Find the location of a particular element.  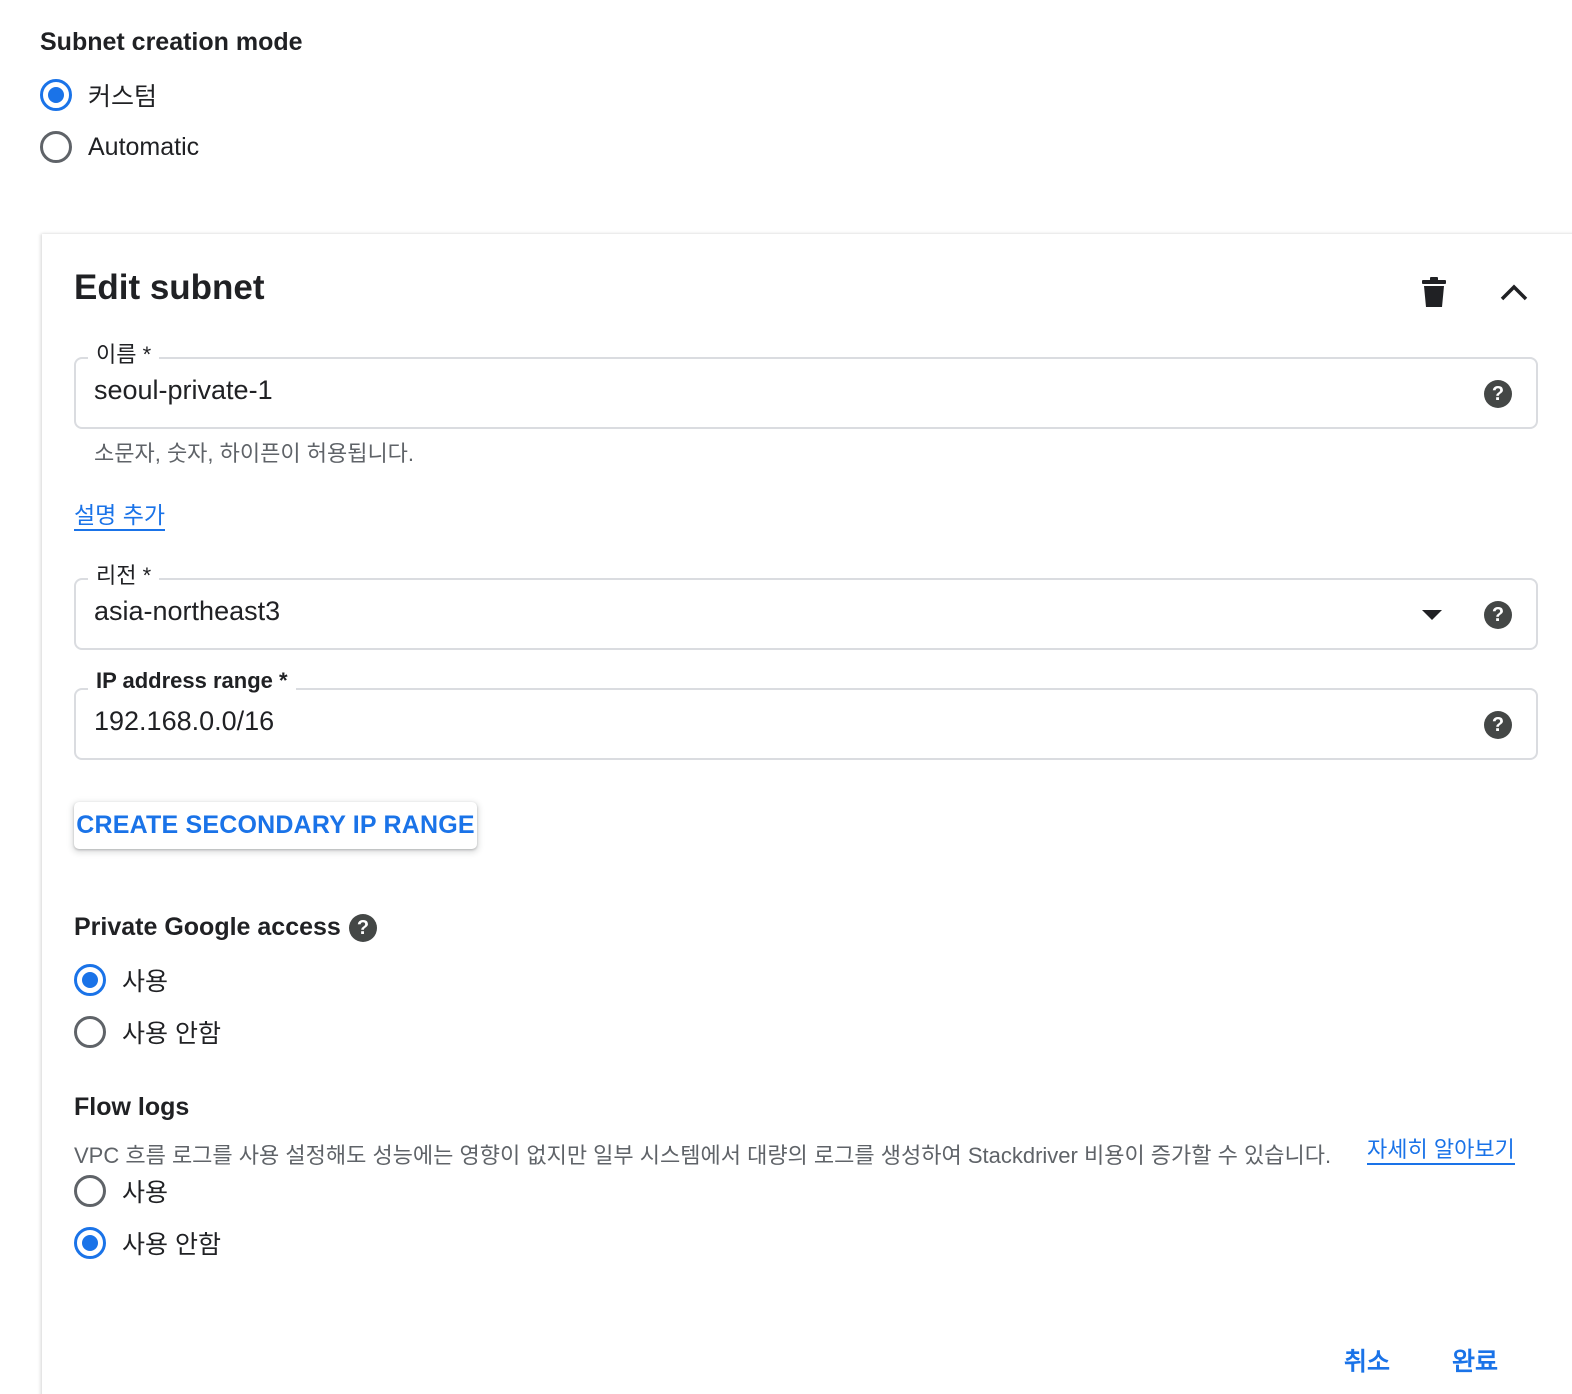

radio-label-custom: 커스텀 is located at coordinates (123, 97).